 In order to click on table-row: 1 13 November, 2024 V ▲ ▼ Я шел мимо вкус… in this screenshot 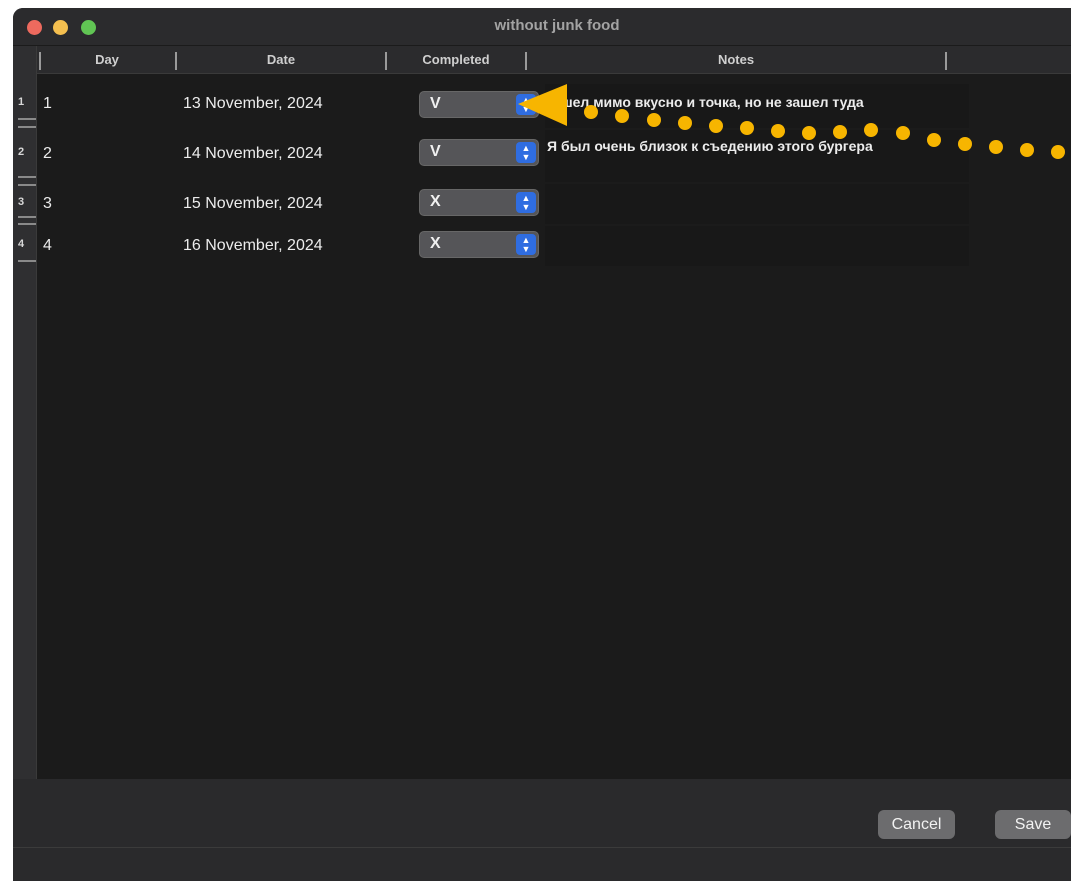, I will do `click(554, 106)`.